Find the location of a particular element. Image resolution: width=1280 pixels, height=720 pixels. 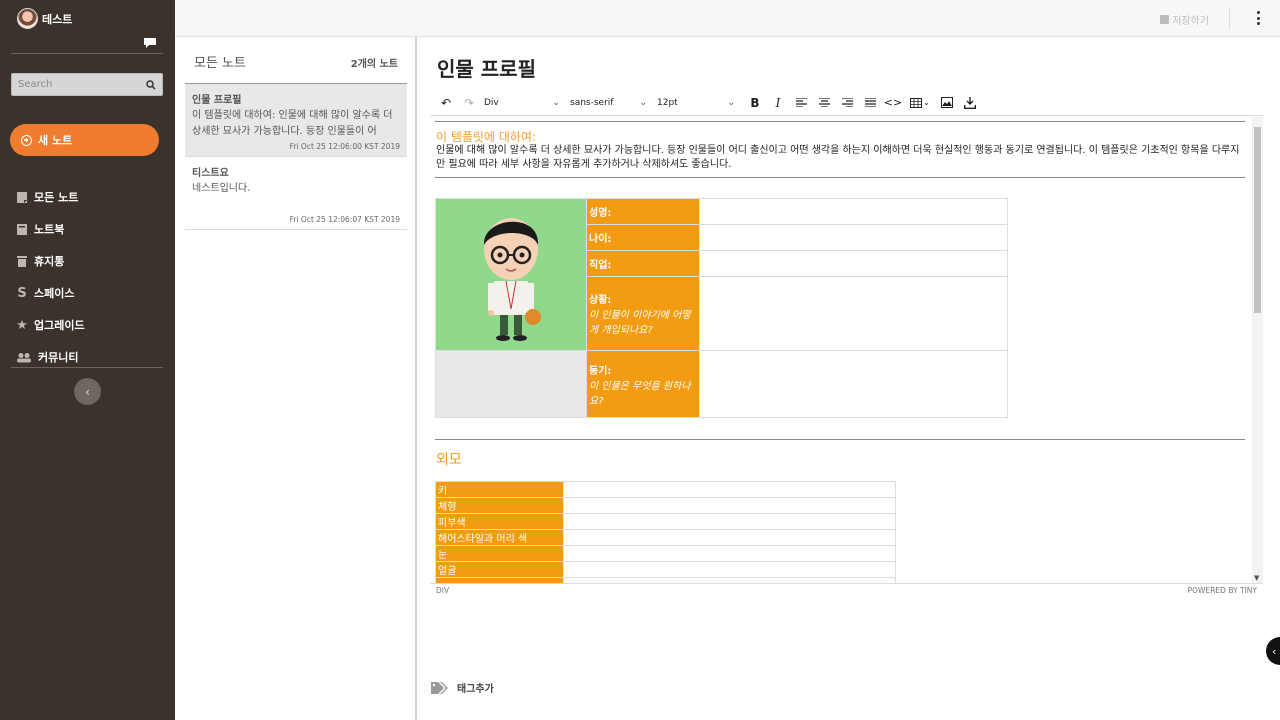

code-icon: <> is located at coordinates (893, 103).